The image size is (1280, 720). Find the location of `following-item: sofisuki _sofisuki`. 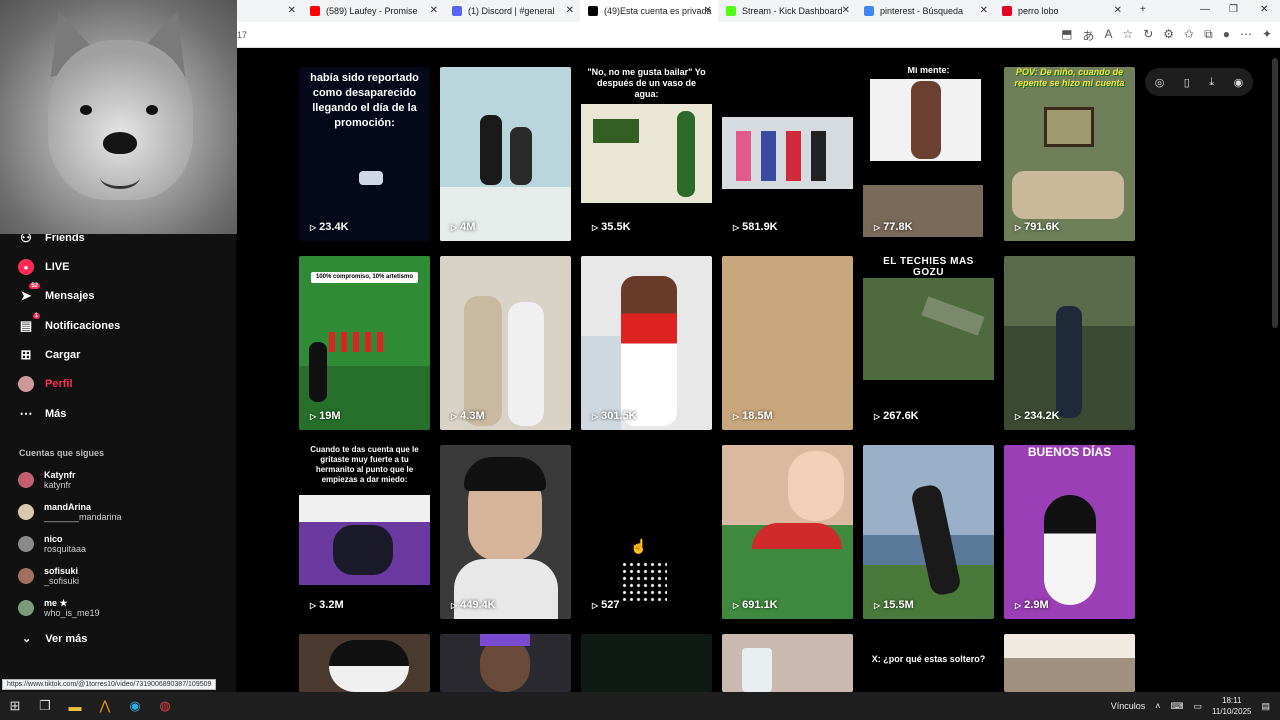

following-item: sofisuki _sofisuki is located at coordinates (48, 576).